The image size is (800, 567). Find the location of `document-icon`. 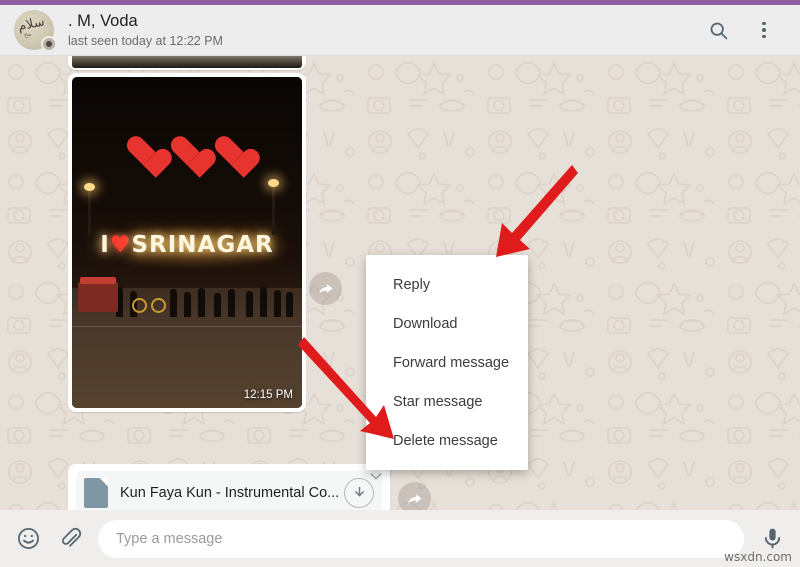

document-icon is located at coordinates (96, 492).